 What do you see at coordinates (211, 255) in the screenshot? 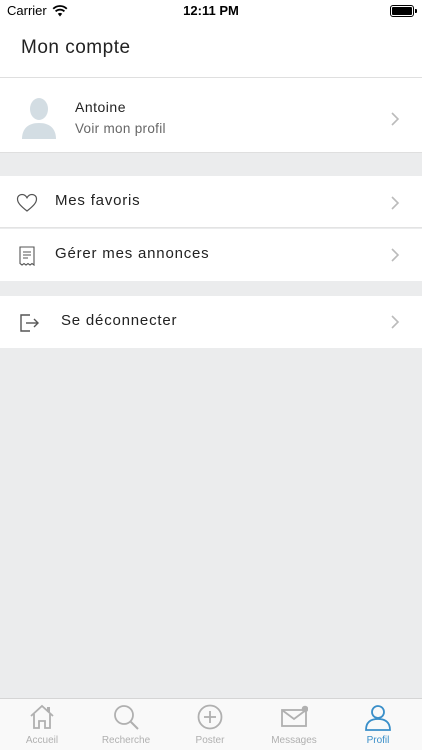
I see `menu-item-manage-ads: Gérer mes annonces` at bounding box center [211, 255].